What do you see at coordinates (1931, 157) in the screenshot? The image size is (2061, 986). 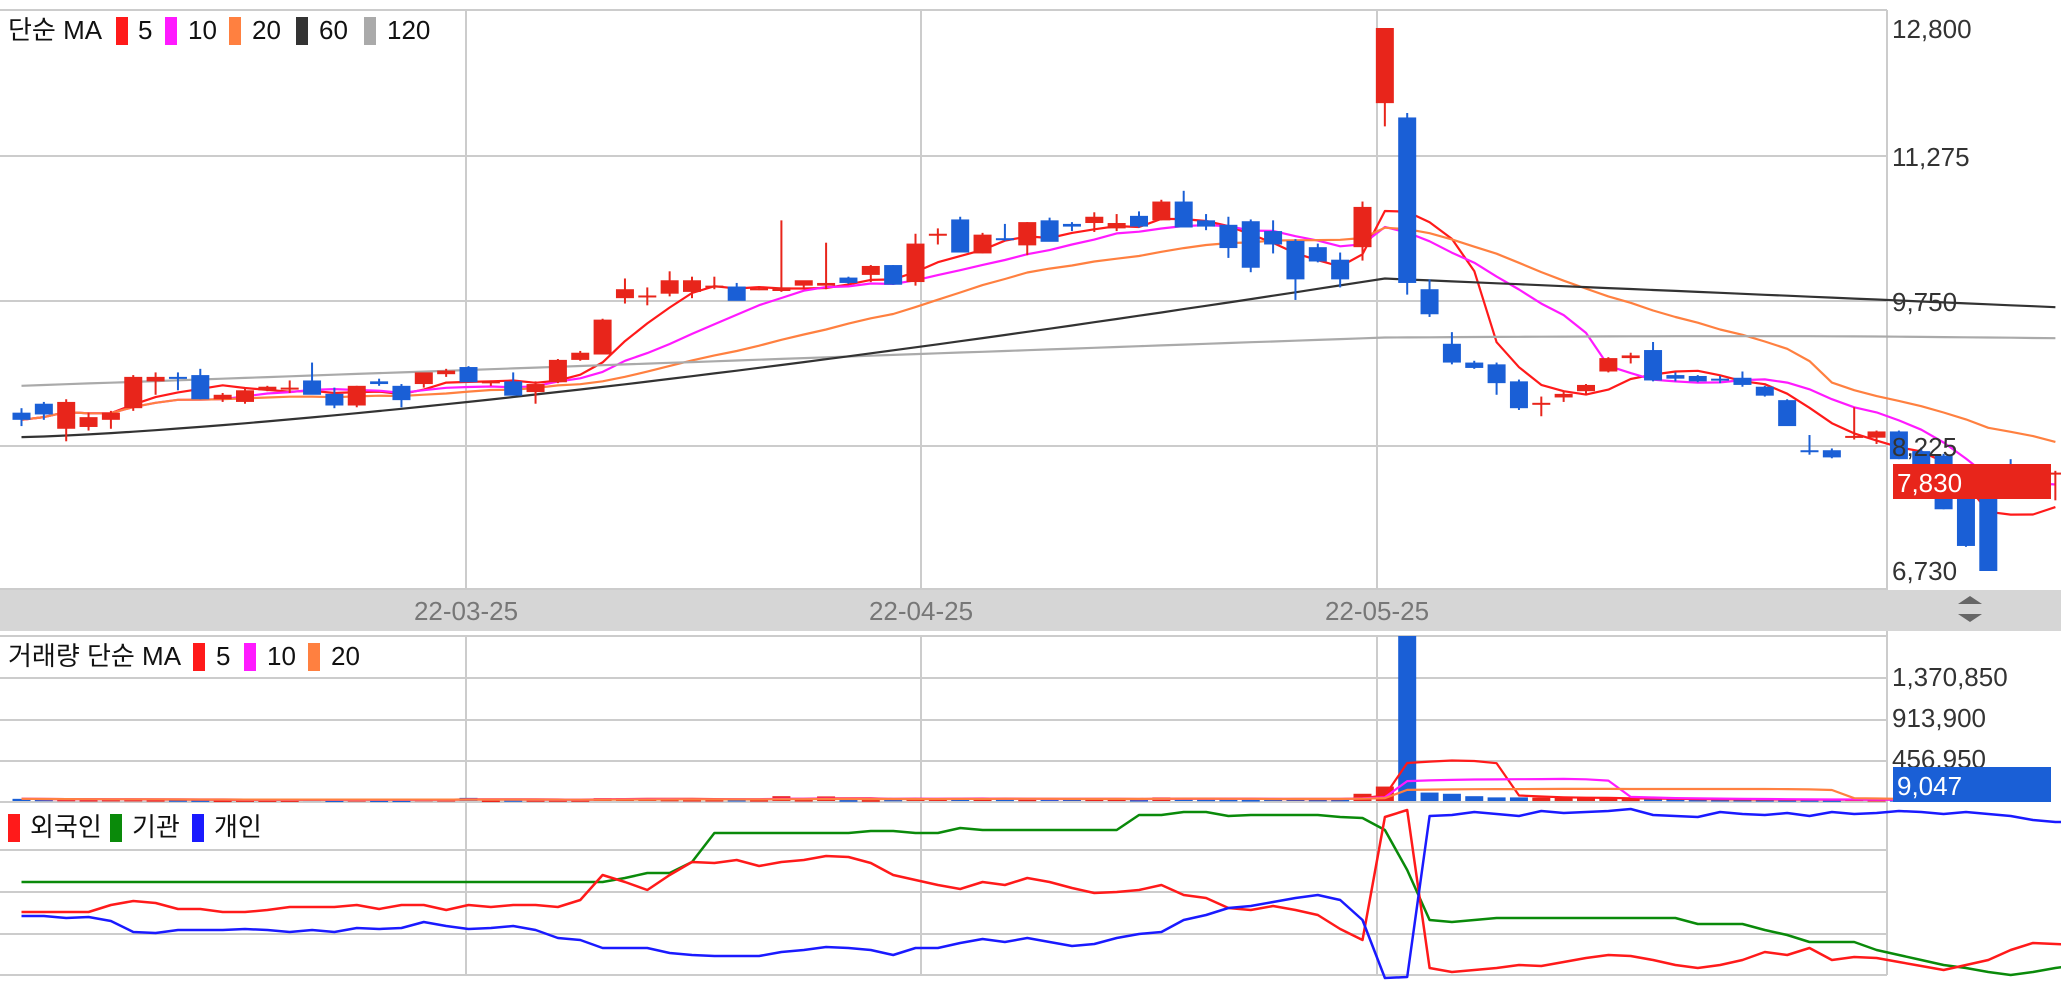 I see `price-tick-label: 11,275` at bounding box center [1931, 157].